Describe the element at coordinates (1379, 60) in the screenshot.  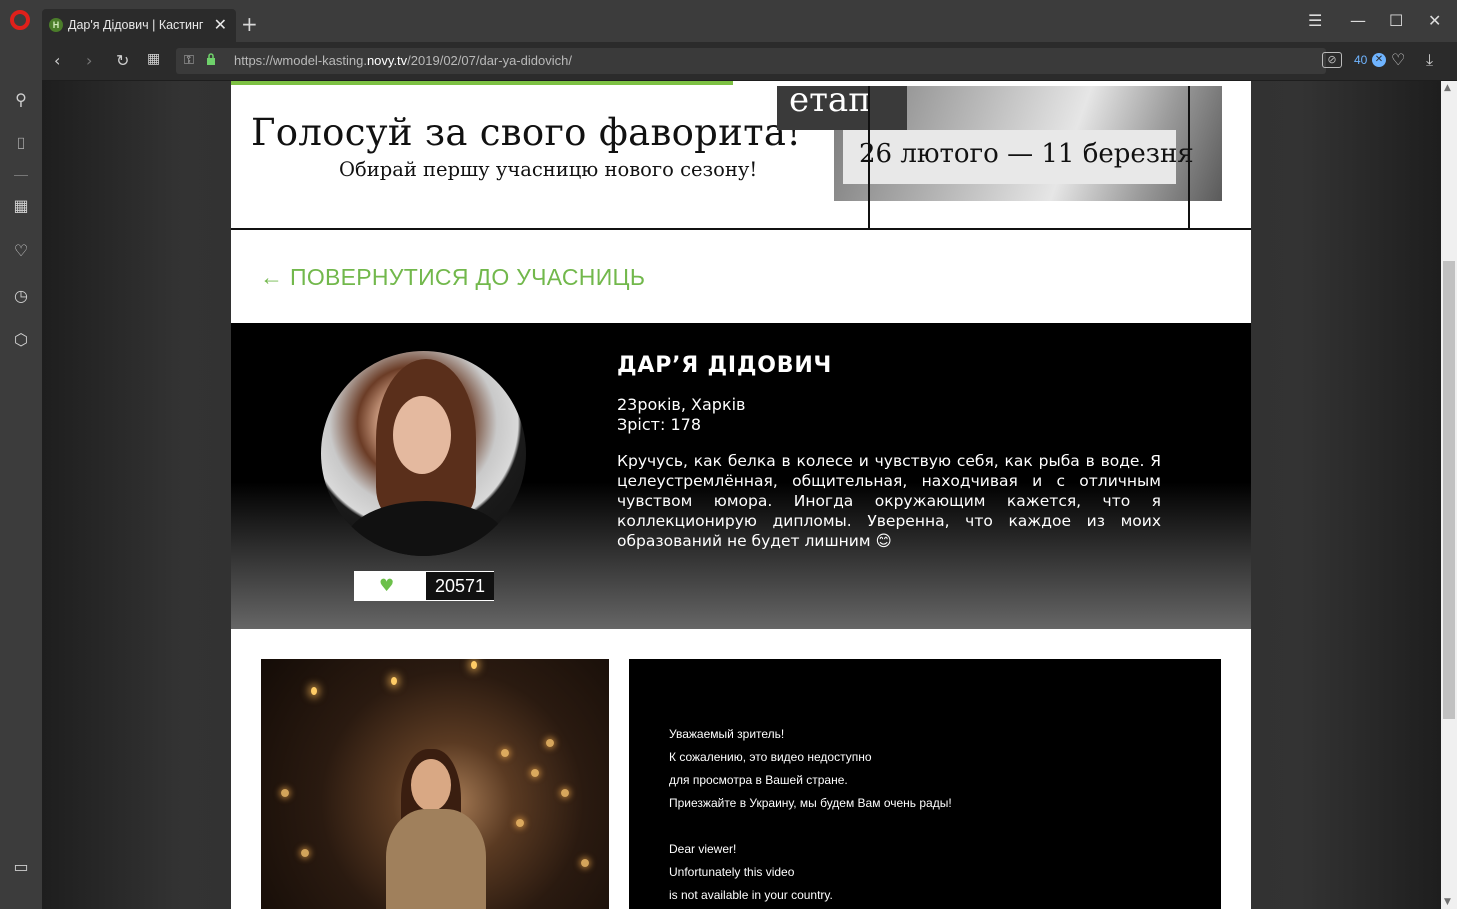
I see `tracker-block-icon: ✕` at that location.